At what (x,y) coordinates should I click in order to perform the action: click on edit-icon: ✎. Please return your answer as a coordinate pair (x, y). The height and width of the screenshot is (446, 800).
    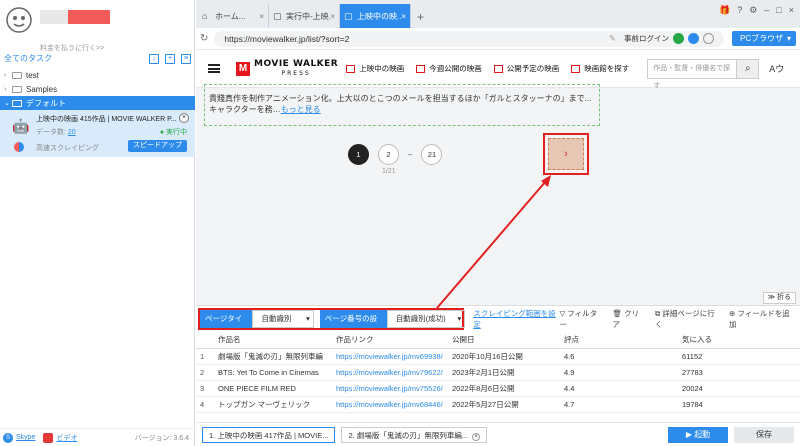
    Looking at the image, I should click on (612, 38).